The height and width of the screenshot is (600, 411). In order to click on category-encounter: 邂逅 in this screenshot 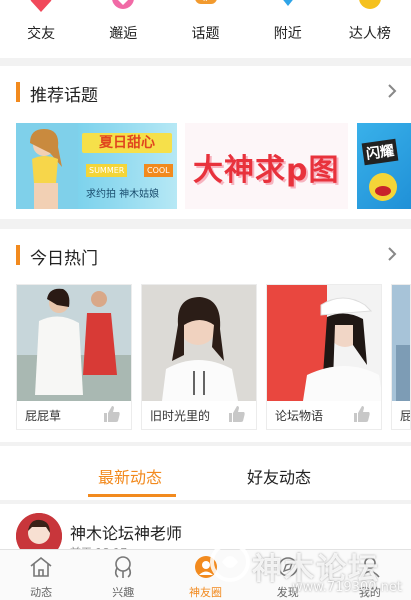, I will do `click(123, 29)`.